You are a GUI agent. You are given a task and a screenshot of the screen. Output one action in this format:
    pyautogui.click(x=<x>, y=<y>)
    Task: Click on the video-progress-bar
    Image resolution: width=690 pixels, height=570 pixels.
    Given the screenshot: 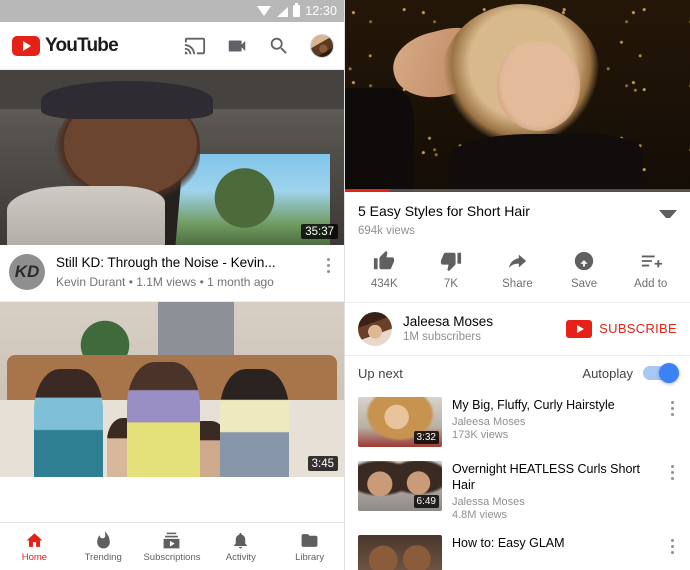 What is the action you would take?
    pyautogui.click(x=517, y=190)
    